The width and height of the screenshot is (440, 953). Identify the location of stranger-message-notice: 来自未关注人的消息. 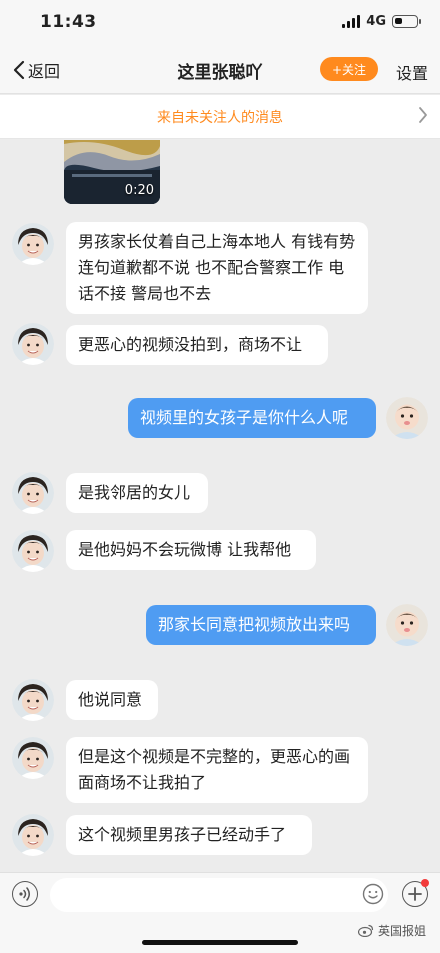
(220, 117).